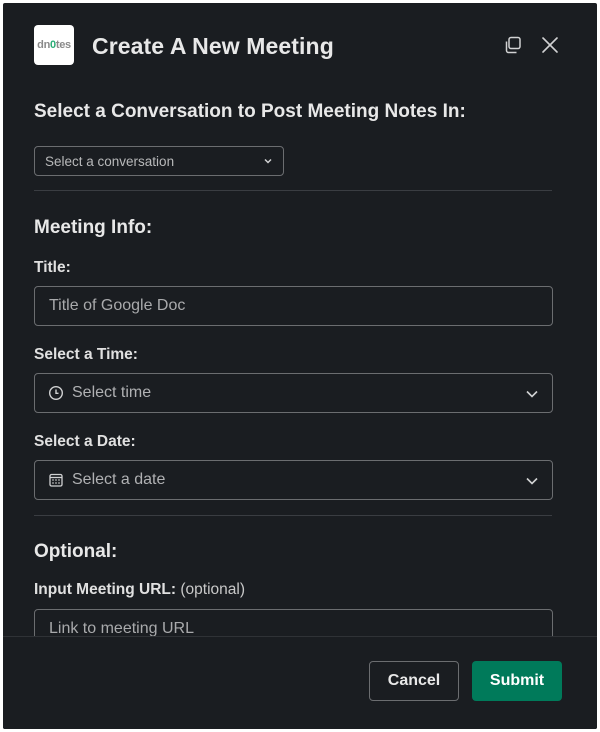 The width and height of the screenshot is (600, 732). Describe the element at coordinates (213, 46) in the screenshot. I see `modal-title: Create A New Meeting` at that location.